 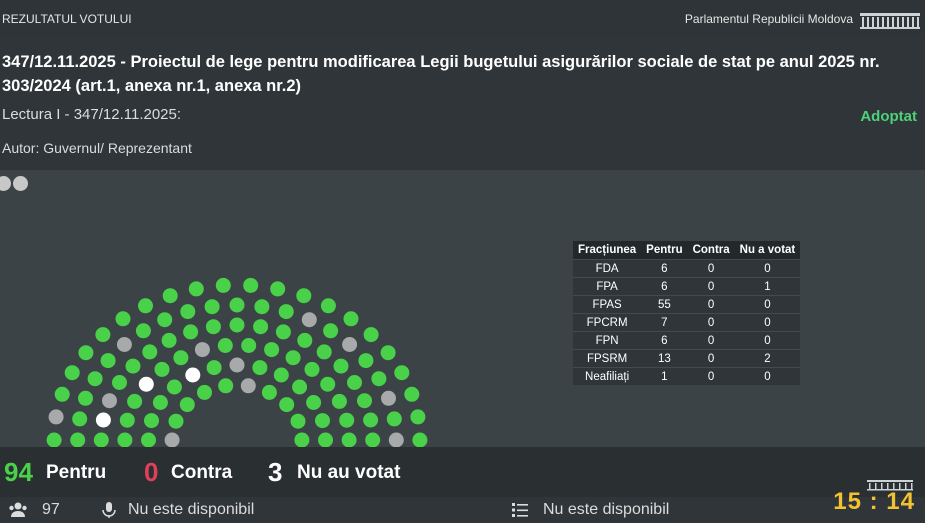 I want to click on table-header-cell: Fracțiunea, so click(x=607, y=250).